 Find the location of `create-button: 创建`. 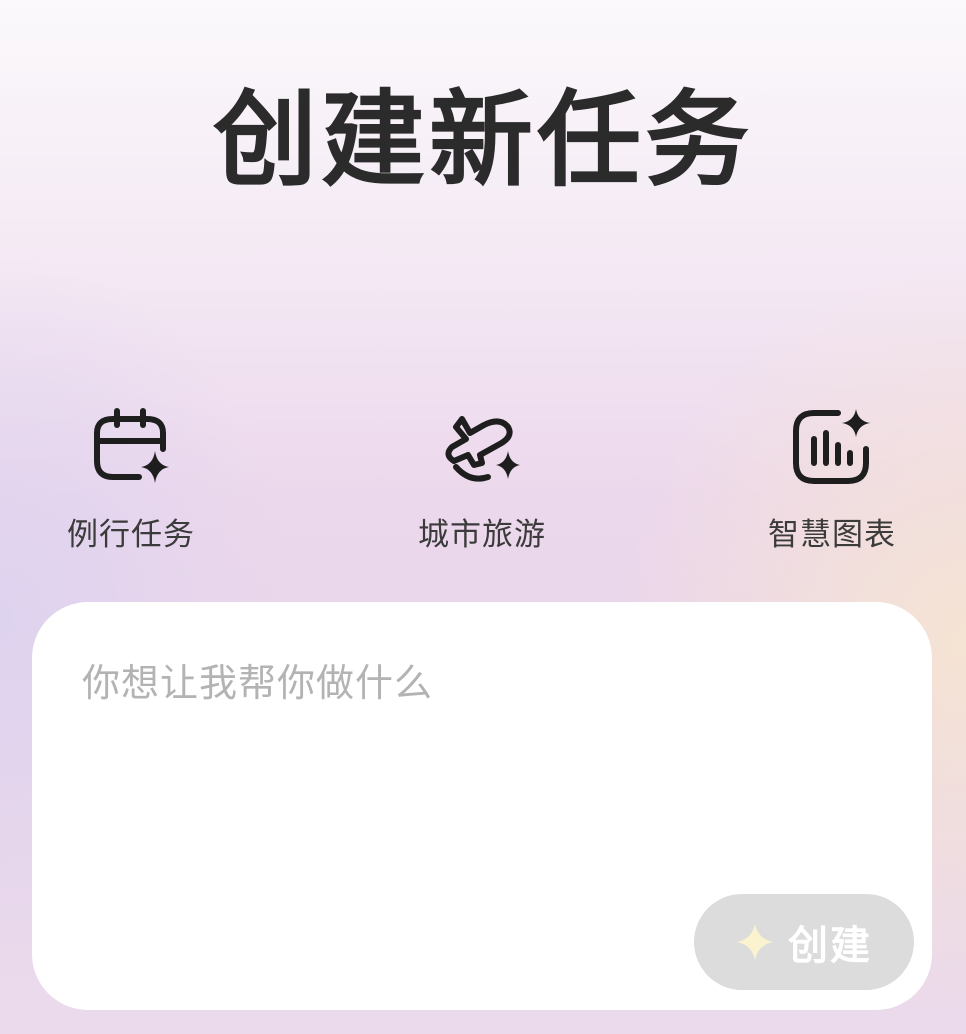

create-button: 创建 is located at coordinates (804, 942).